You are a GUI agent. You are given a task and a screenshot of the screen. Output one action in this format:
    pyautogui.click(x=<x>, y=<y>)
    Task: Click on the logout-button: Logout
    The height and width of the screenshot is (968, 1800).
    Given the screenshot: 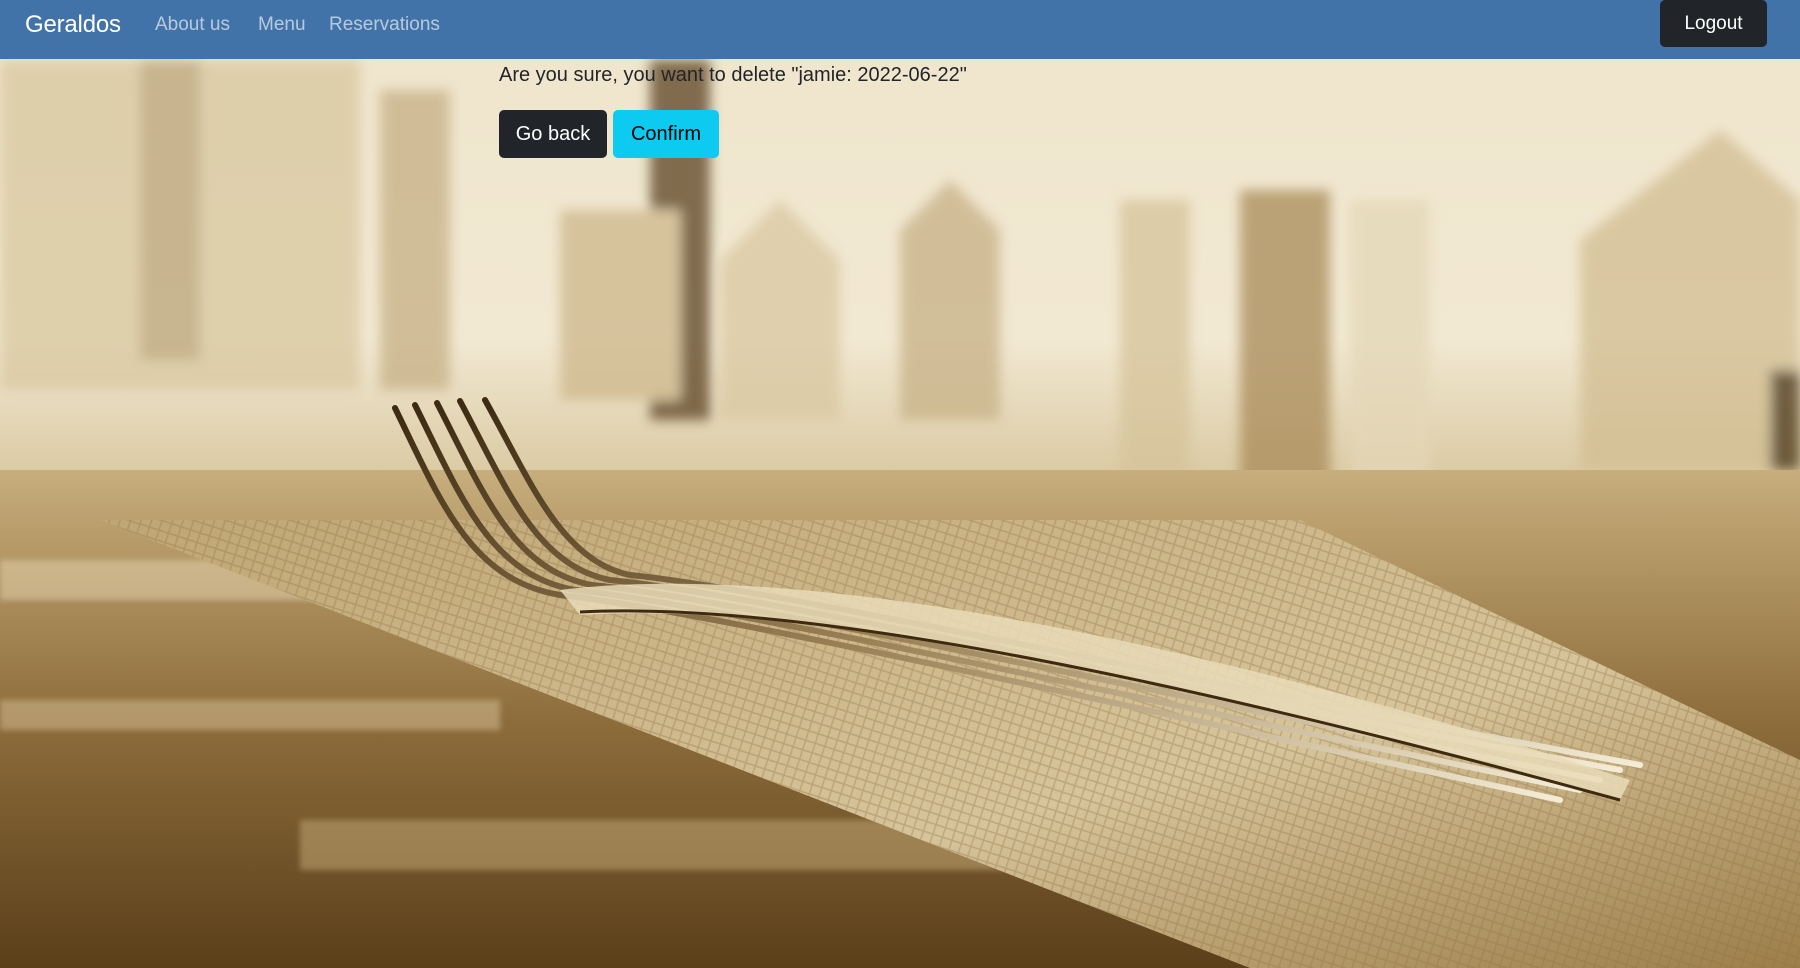 What is the action you would take?
    pyautogui.click(x=1713, y=23)
    